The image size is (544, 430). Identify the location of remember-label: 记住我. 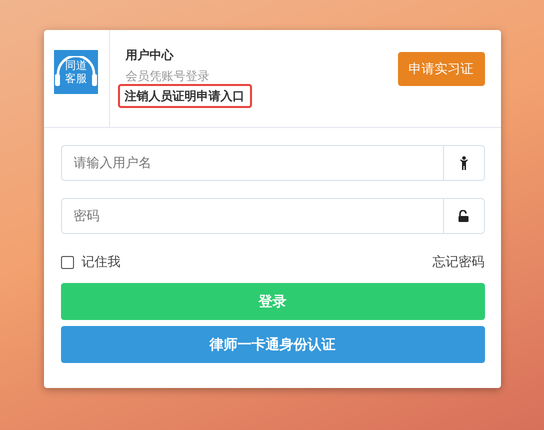
(101, 262).